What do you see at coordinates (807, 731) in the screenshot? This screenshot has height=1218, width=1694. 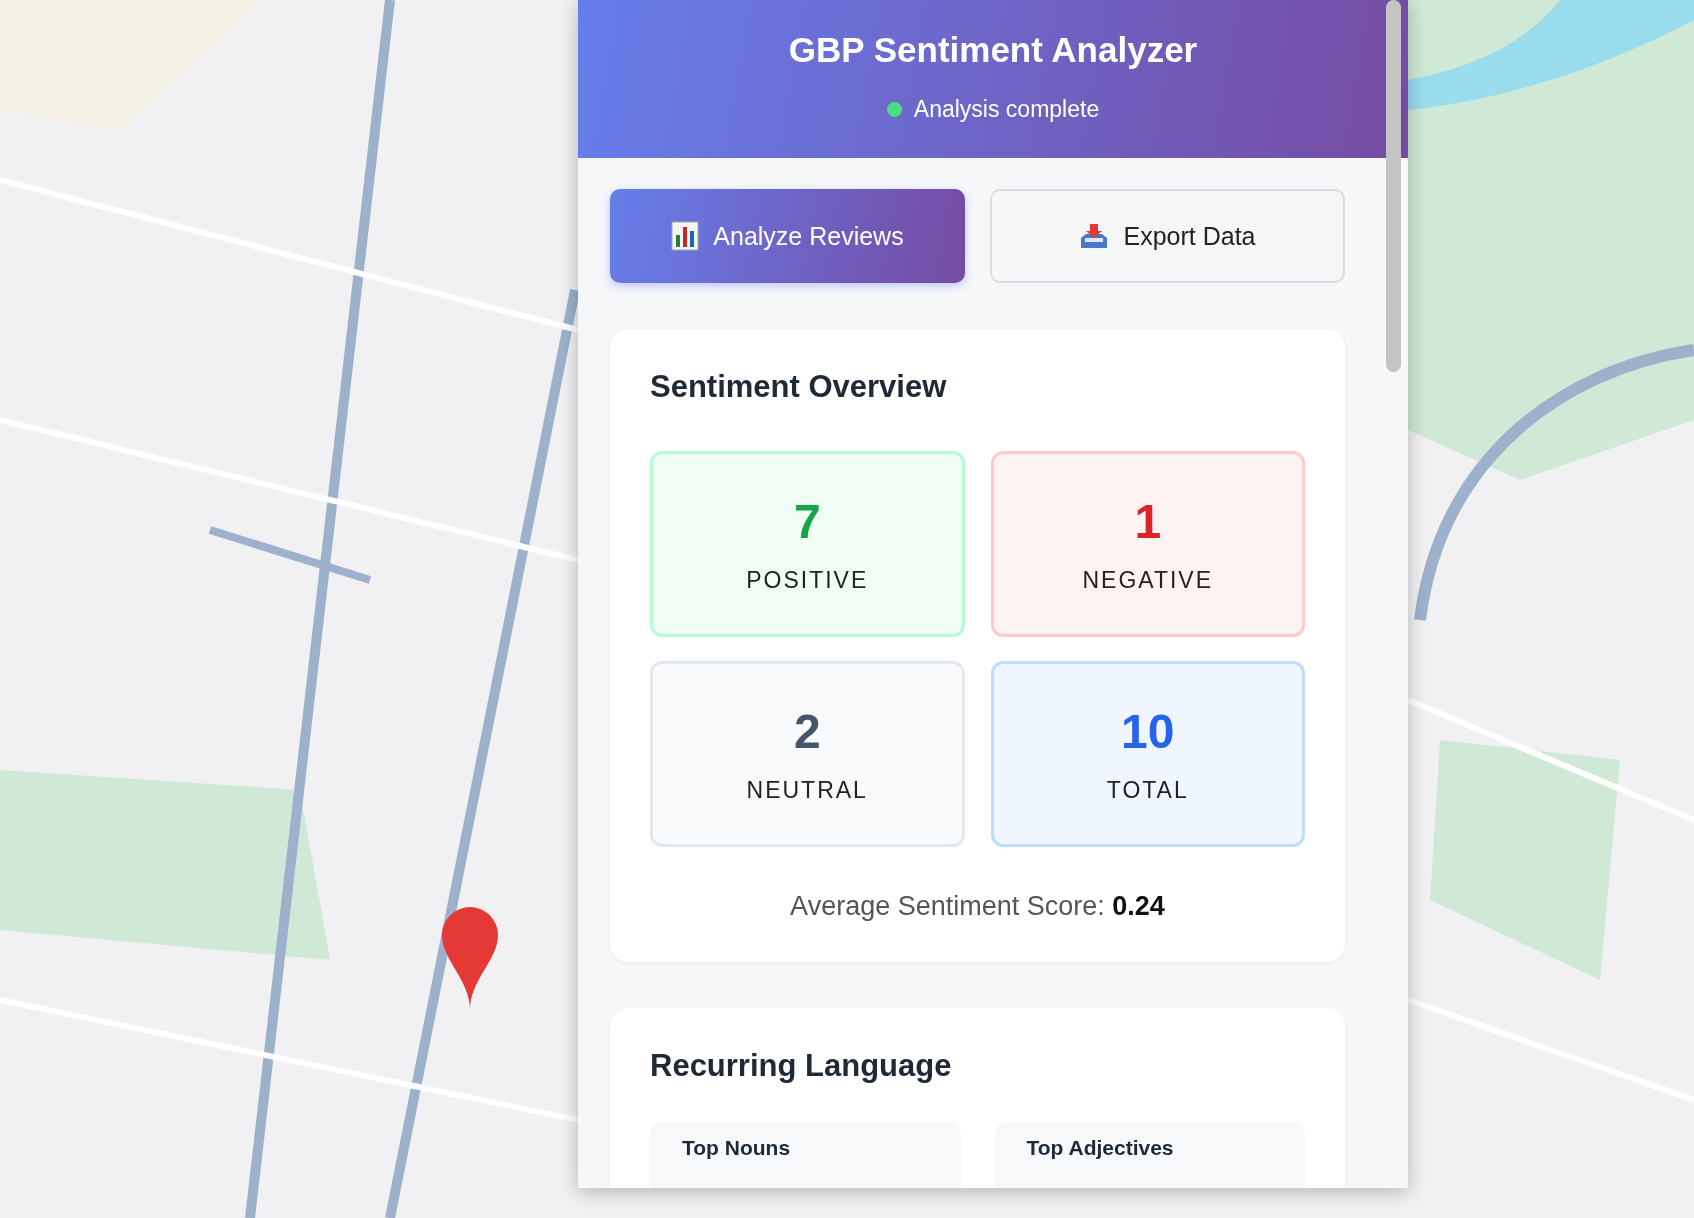 I see `stat-value: 2` at bounding box center [807, 731].